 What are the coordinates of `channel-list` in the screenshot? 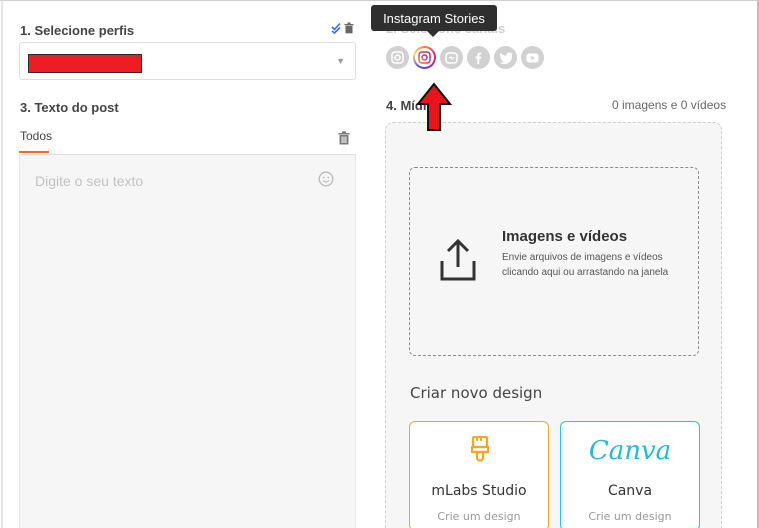 It's located at (465, 57).